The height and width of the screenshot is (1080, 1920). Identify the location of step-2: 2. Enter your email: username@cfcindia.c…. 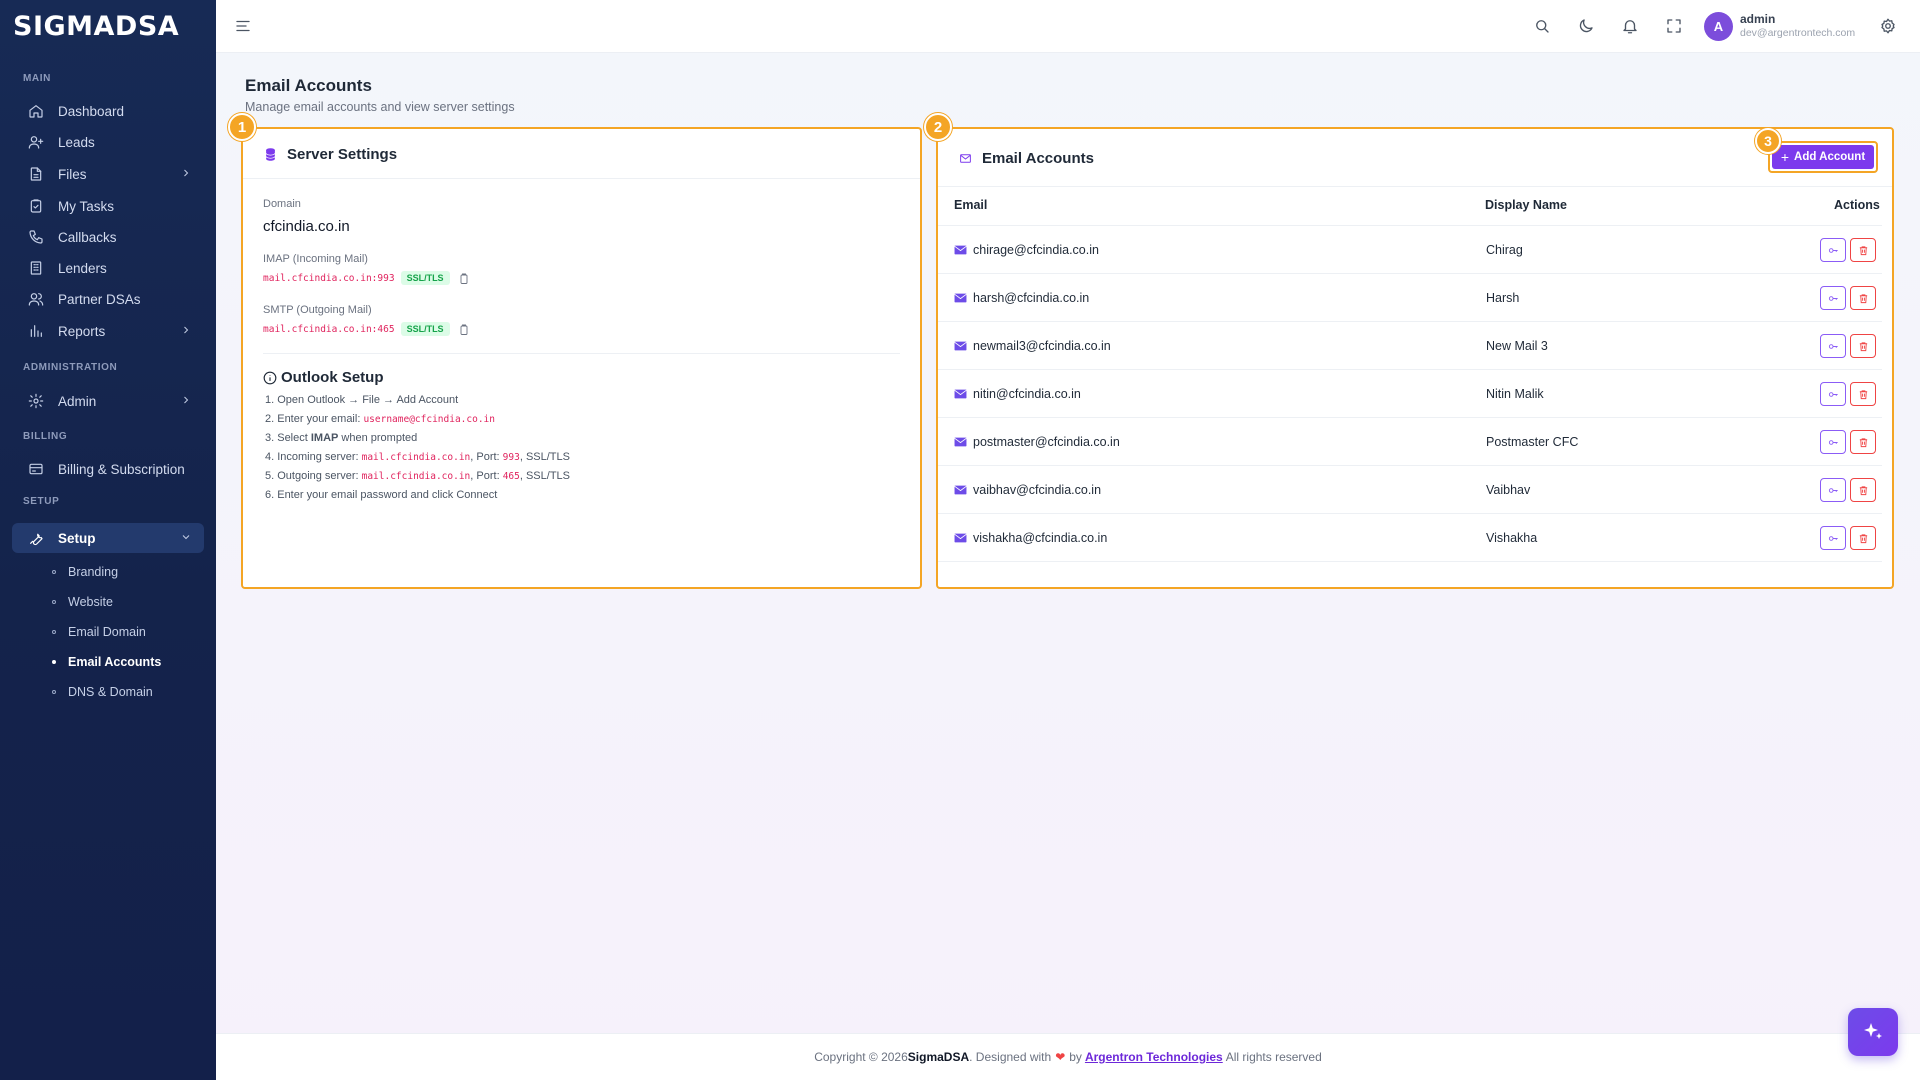
(380, 419).